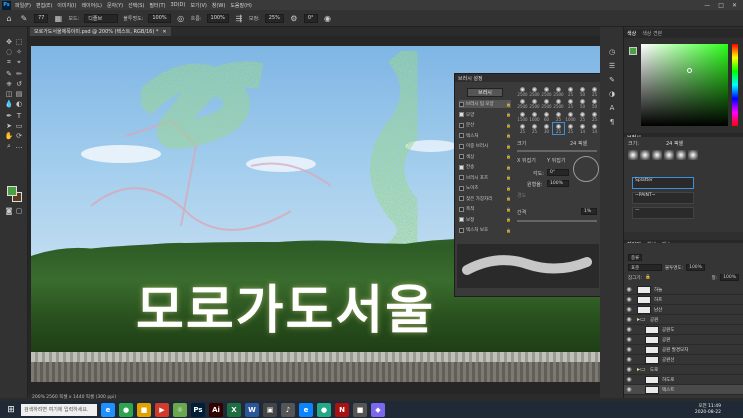 The image size is (743, 418). Describe the element at coordinates (633, 51) in the screenshot. I see `color-panel-foreground-swatch` at that location.